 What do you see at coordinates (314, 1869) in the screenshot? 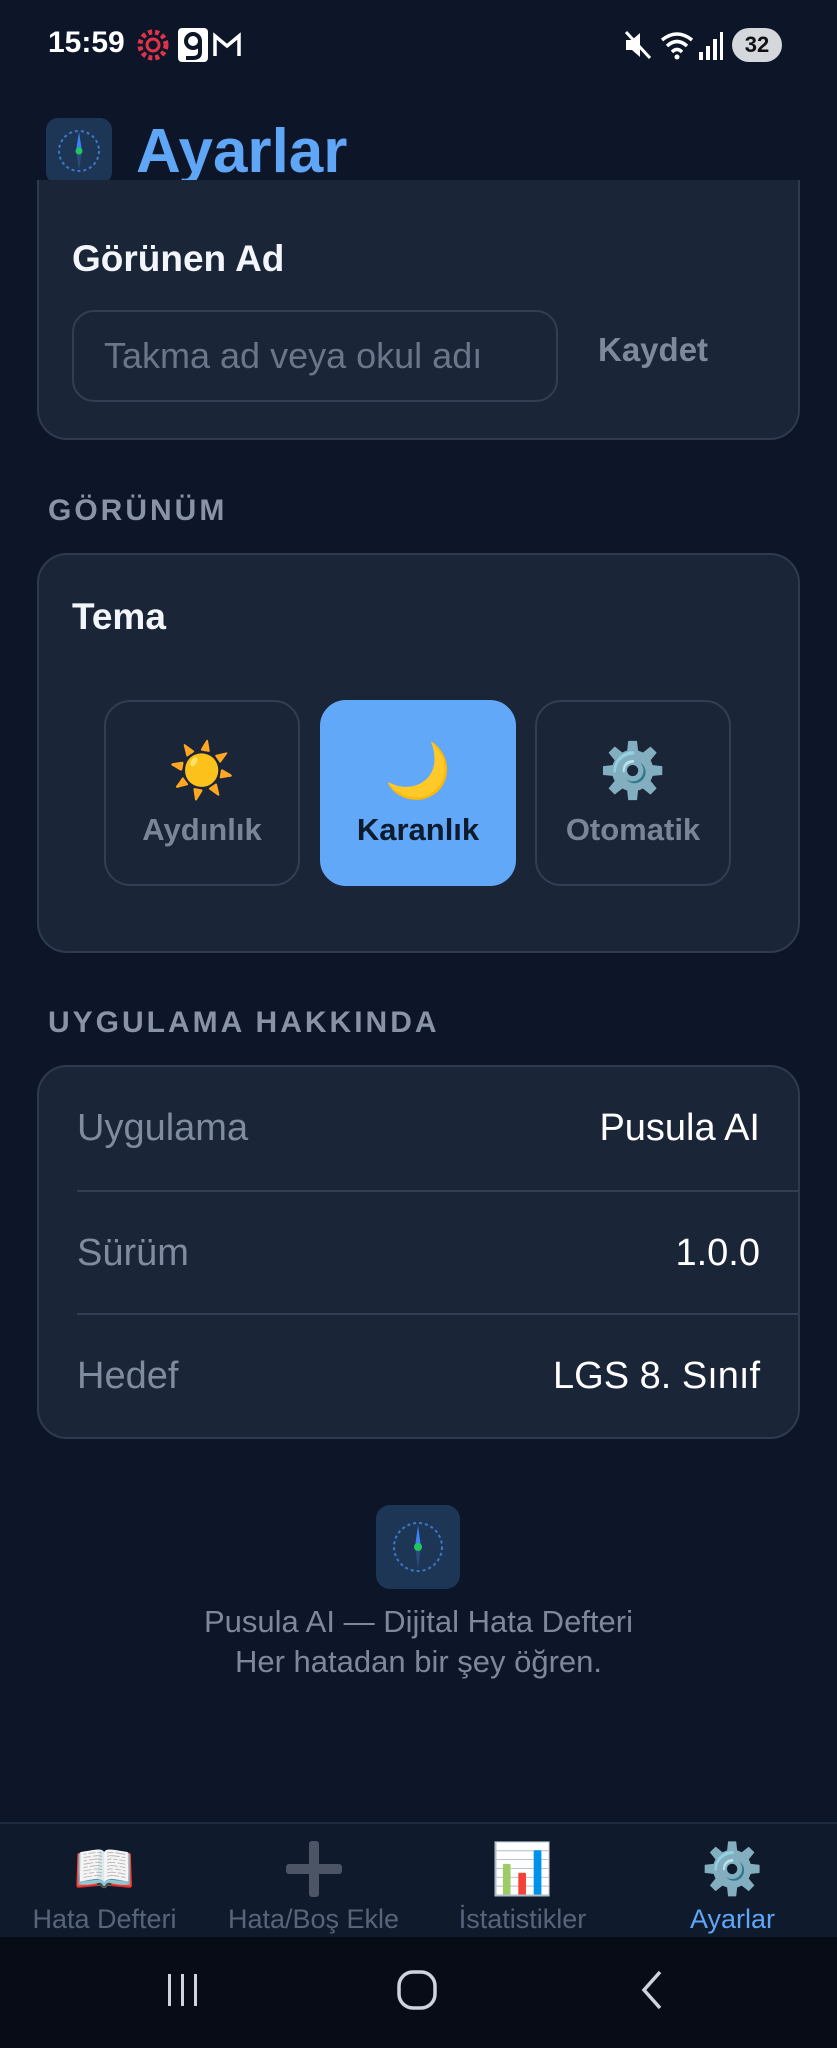
I see `plus-icon` at bounding box center [314, 1869].